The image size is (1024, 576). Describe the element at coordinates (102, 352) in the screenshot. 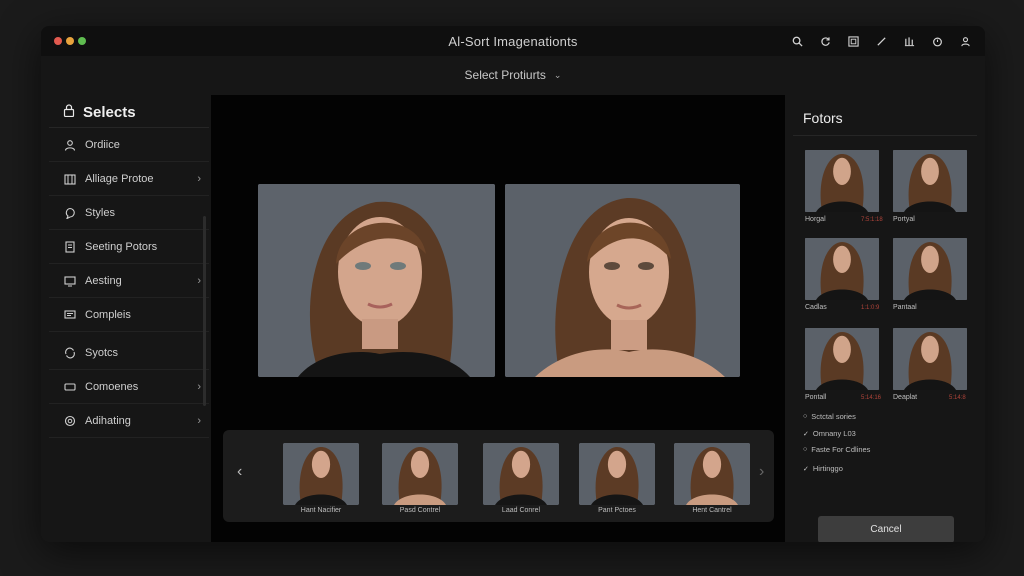

I see `sidebar-item-label: Syotcs` at that location.